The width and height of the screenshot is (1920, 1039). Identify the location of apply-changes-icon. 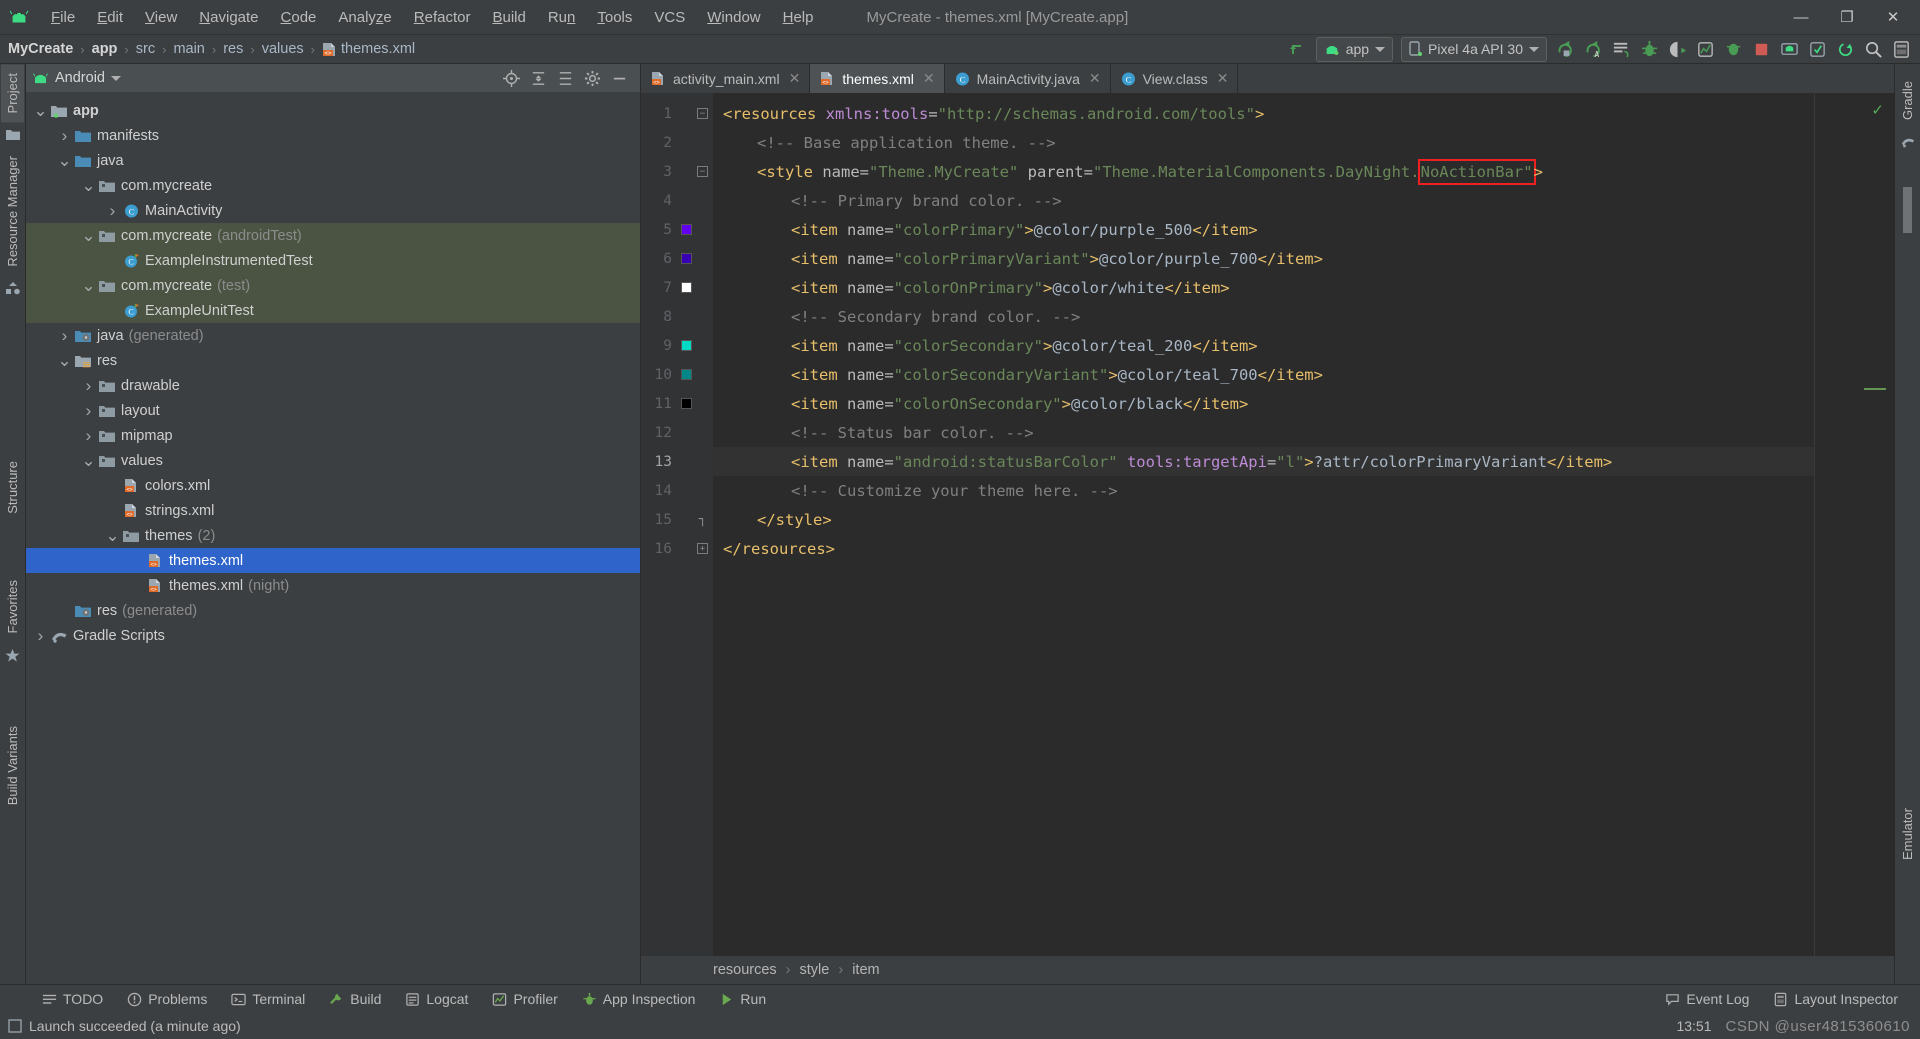
(1565, 49).